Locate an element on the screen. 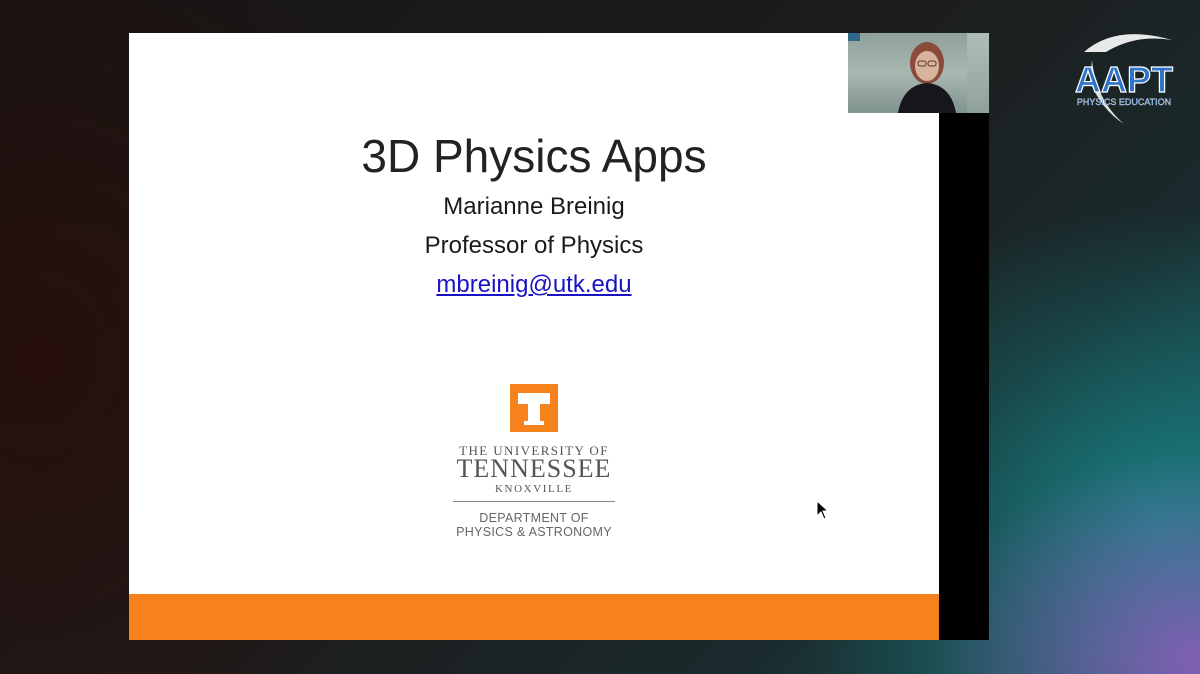 The width and height of the screenshot is (1200, 674). aapt-watermark: AAPT PHYSICS EDUCATION is located at coordinates (1124, 79).